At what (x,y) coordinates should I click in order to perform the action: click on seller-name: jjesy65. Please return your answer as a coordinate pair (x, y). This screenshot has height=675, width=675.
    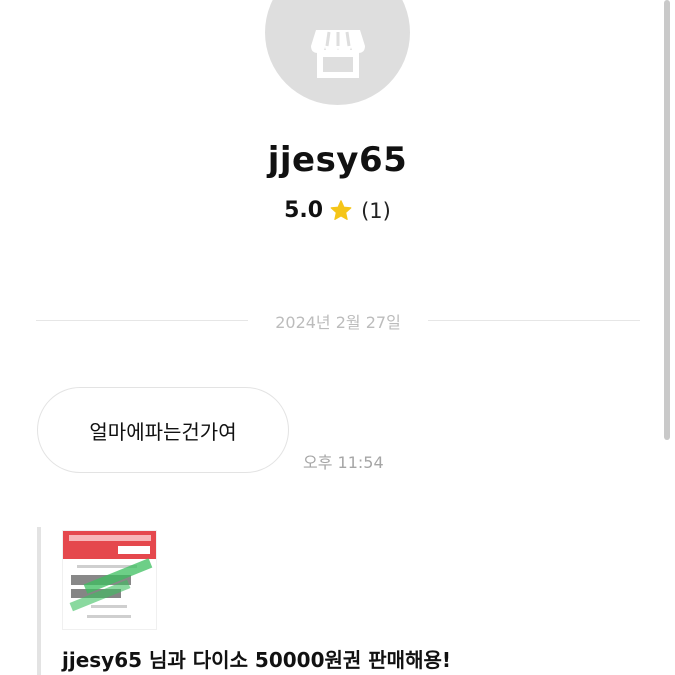
    Looking at the image, I should click on (337, 160).